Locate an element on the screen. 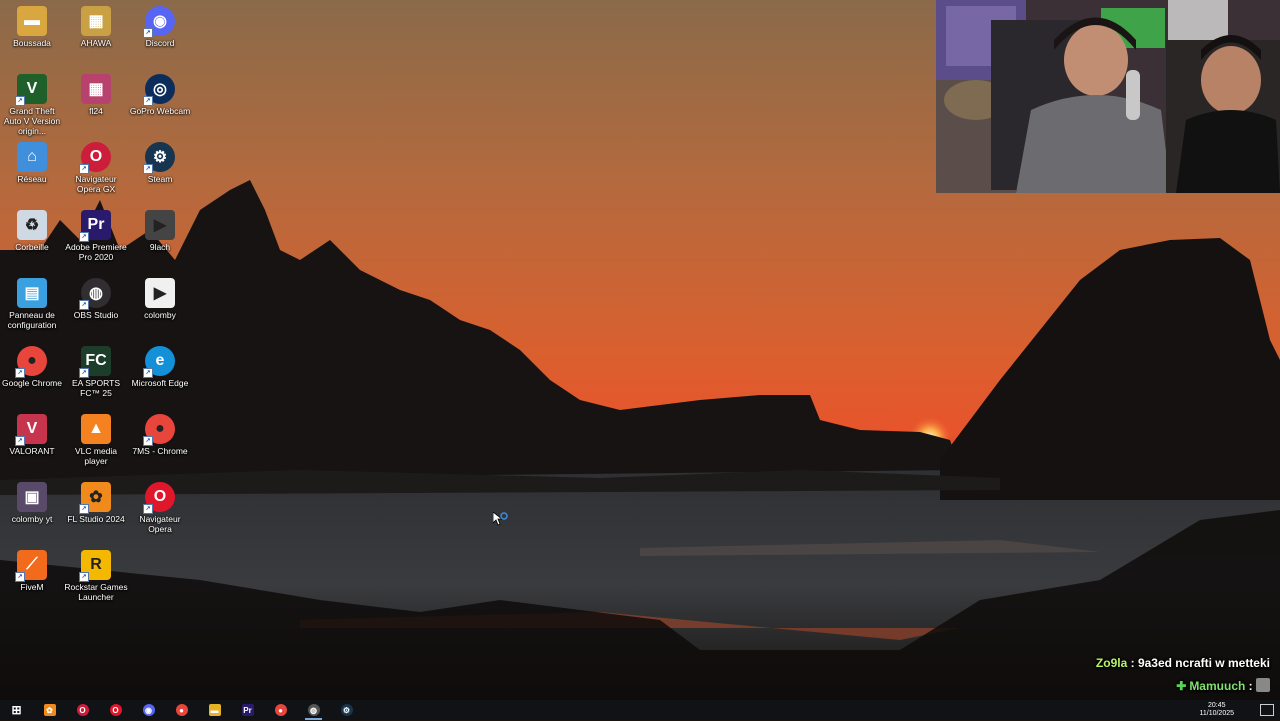  clock-time: 20:45 is located at coordinates (1216, 705).